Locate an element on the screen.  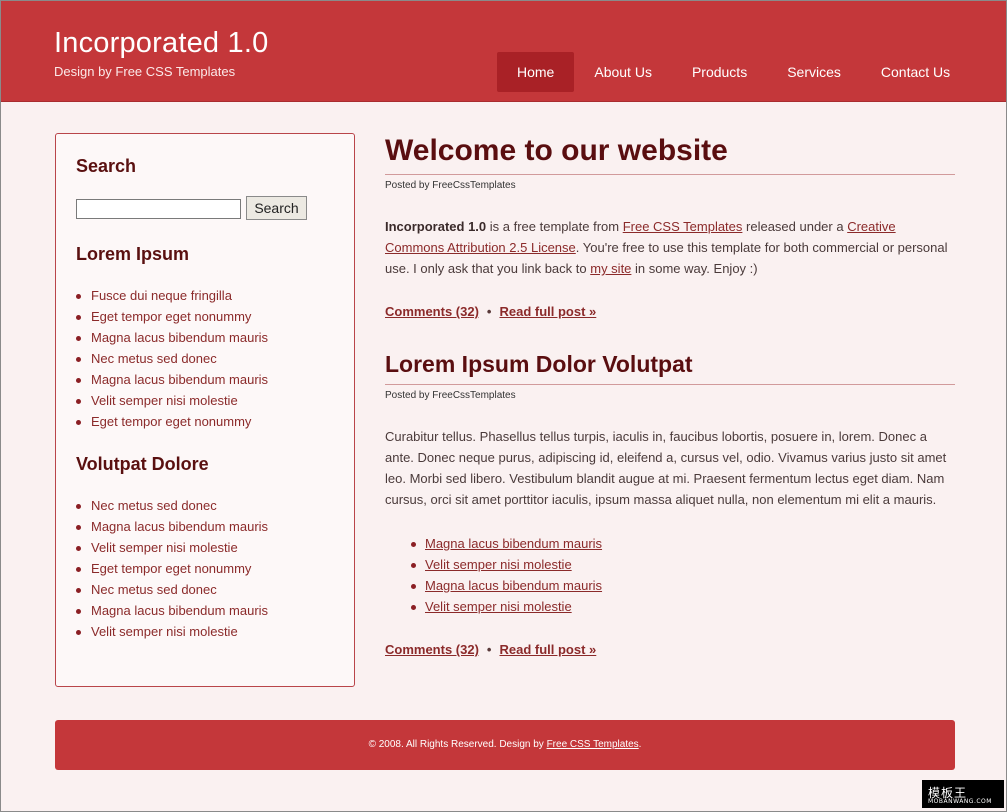
lorem-ipsum-heading: Lorem Ipsum is located at coordinates (133, 254).